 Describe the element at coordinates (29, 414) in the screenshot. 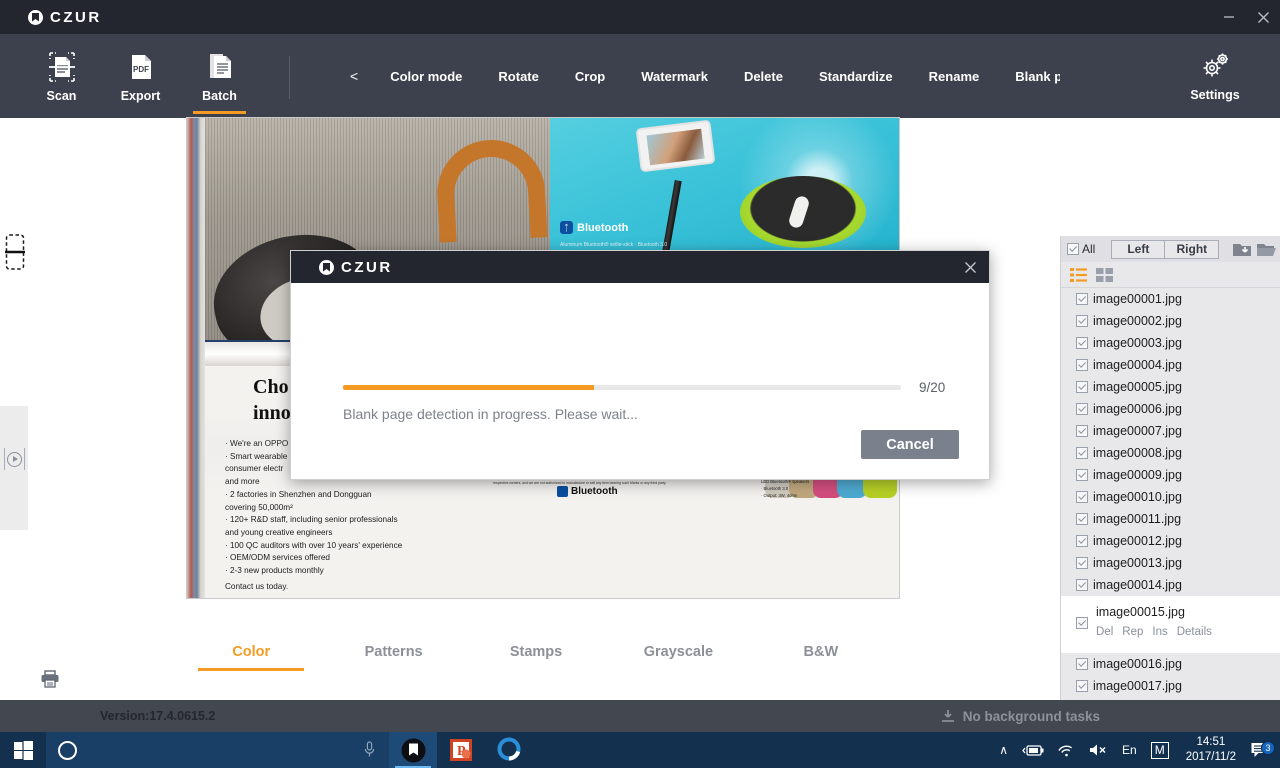

I see `left-rail` at that location.